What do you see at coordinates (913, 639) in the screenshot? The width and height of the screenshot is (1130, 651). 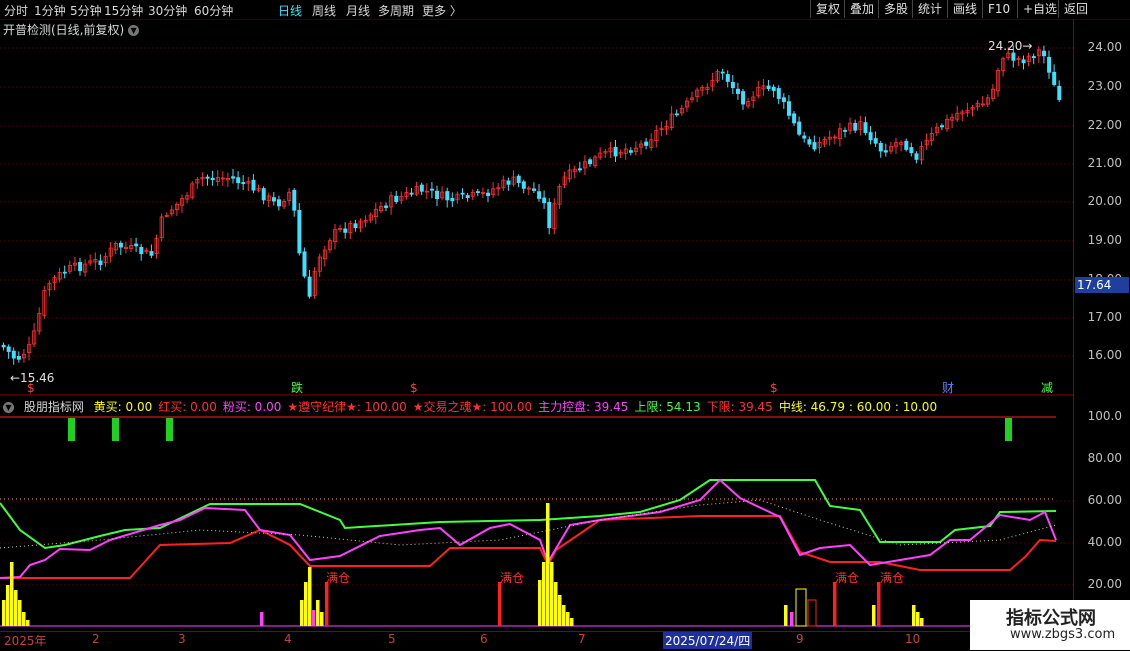 I see `date-tick: 10` at bounding box center [913, 639].